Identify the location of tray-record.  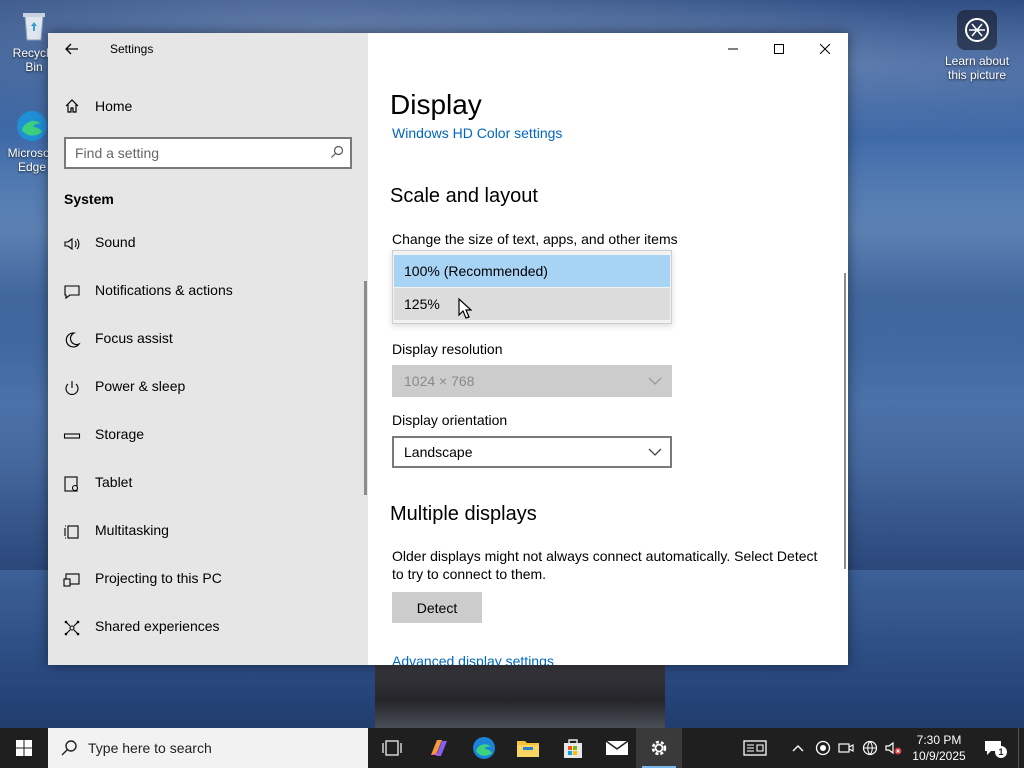
(823, 748).